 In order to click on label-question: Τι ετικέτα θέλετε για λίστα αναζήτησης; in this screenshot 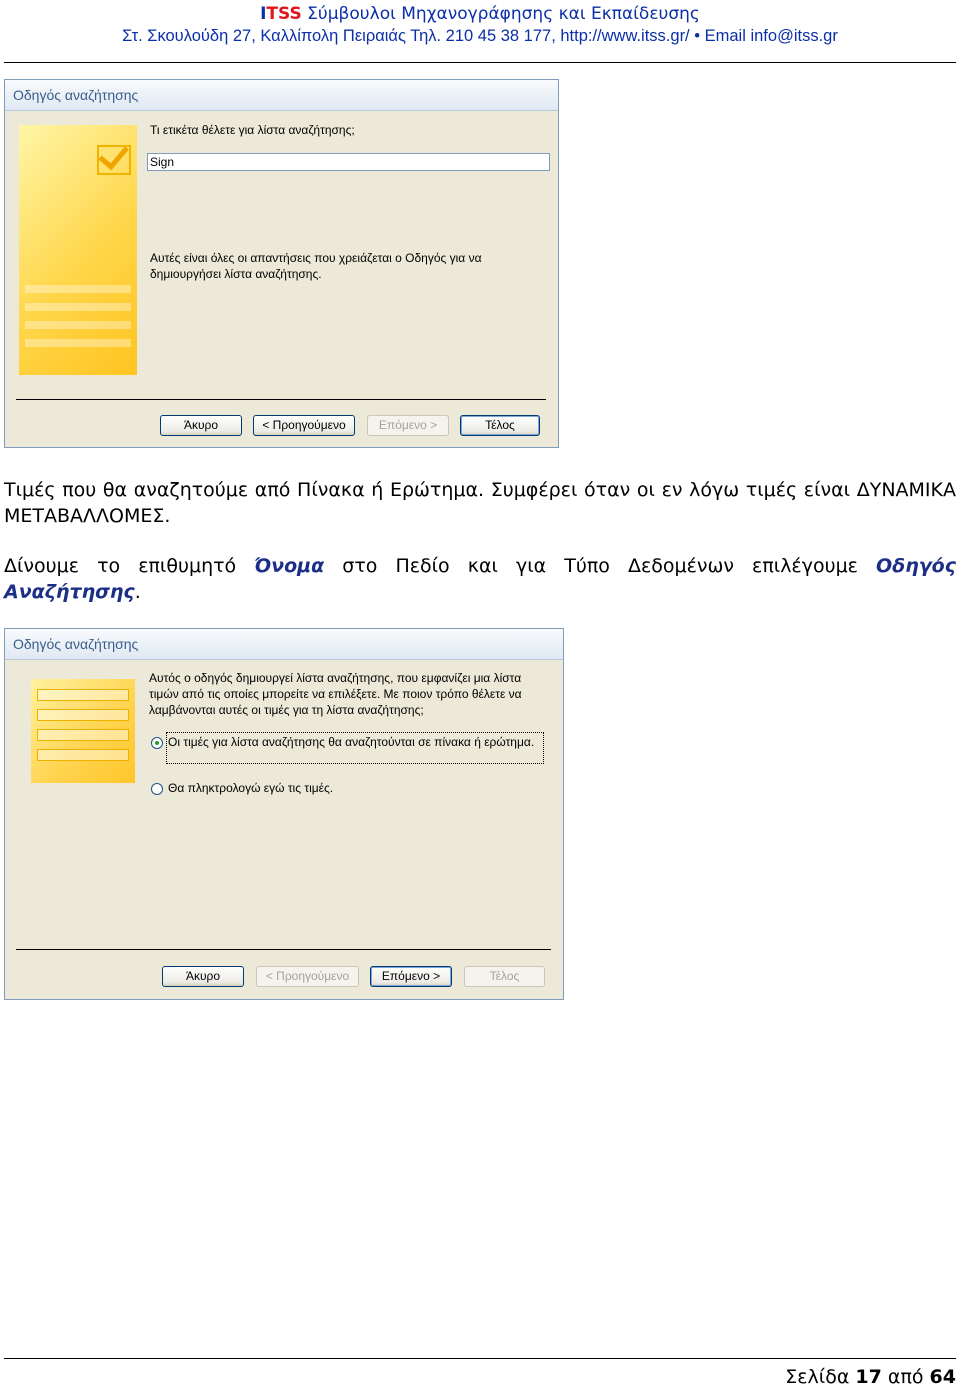, I will do `click(252, 130)`.